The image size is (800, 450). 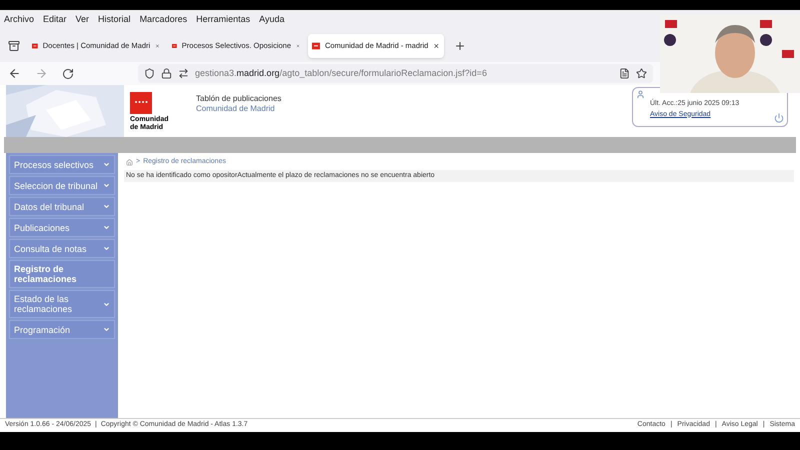 What do you see at coordinates (166, 73) in the screenshot?
I see `lock-icon` at bounding box center [166, 73].